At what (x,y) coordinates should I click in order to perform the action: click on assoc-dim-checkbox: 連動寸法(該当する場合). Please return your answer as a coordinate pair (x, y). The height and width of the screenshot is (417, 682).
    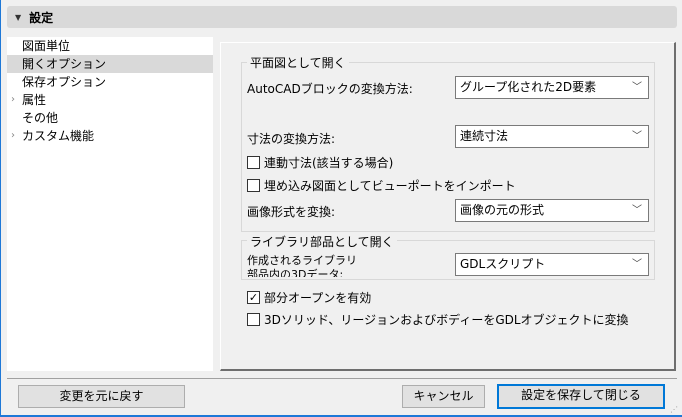
    Looking at the image, I should click on (320, 162).